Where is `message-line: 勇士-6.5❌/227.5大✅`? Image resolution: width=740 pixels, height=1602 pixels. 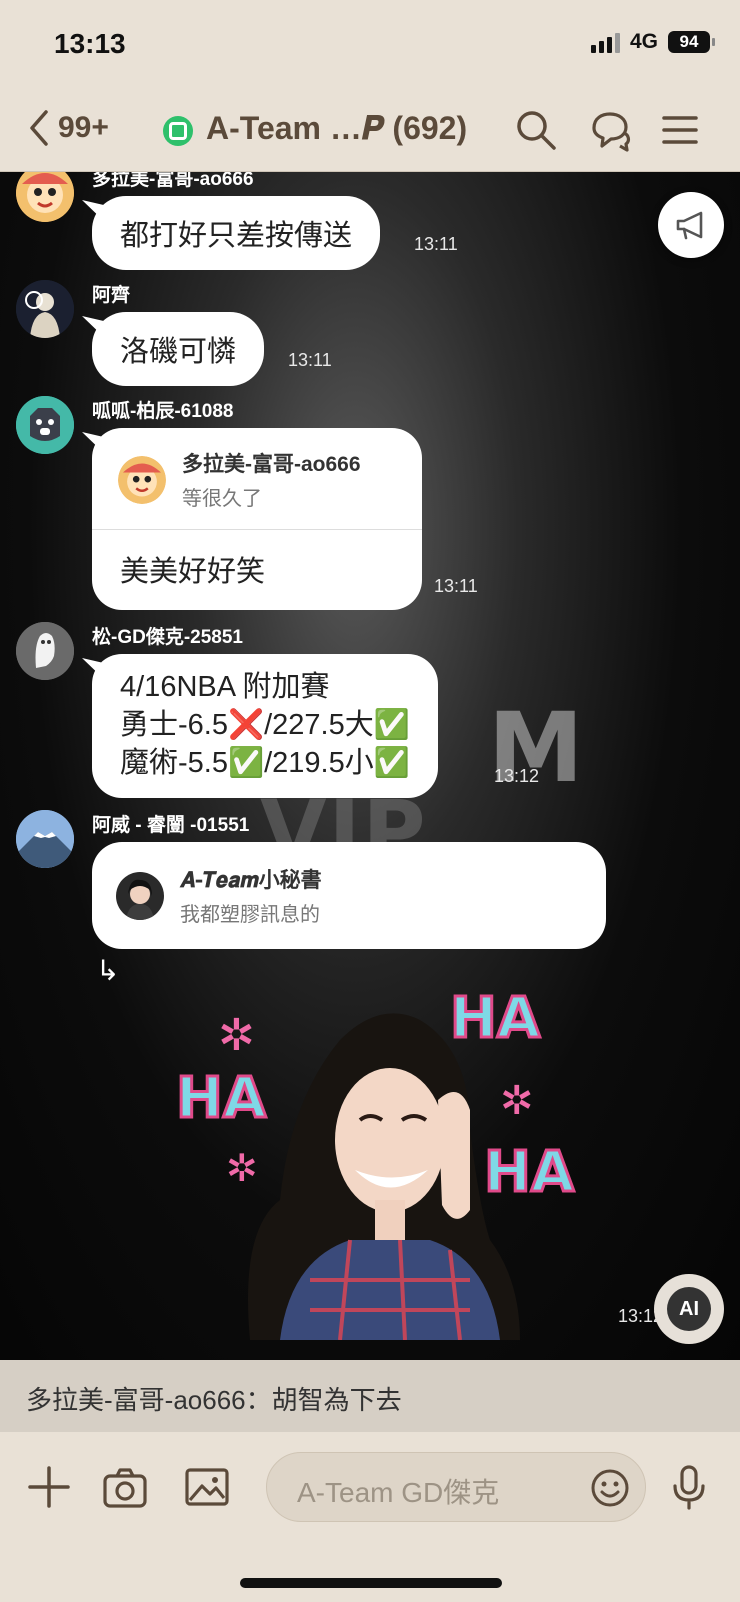 message-line: 勇士-6.5❌/227.5大✅ is located at coordinates (265, 725).